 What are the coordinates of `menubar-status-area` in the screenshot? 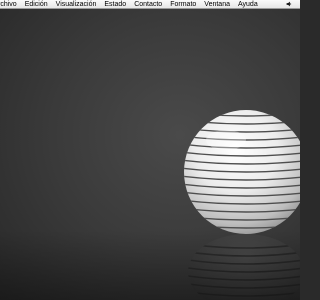 It's located at (289, 4).